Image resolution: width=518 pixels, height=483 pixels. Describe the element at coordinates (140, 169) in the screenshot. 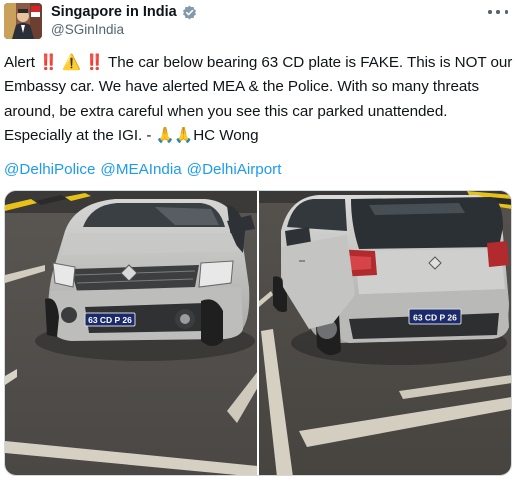

I see `mention-mea-india: @MEAIndia` at that location.